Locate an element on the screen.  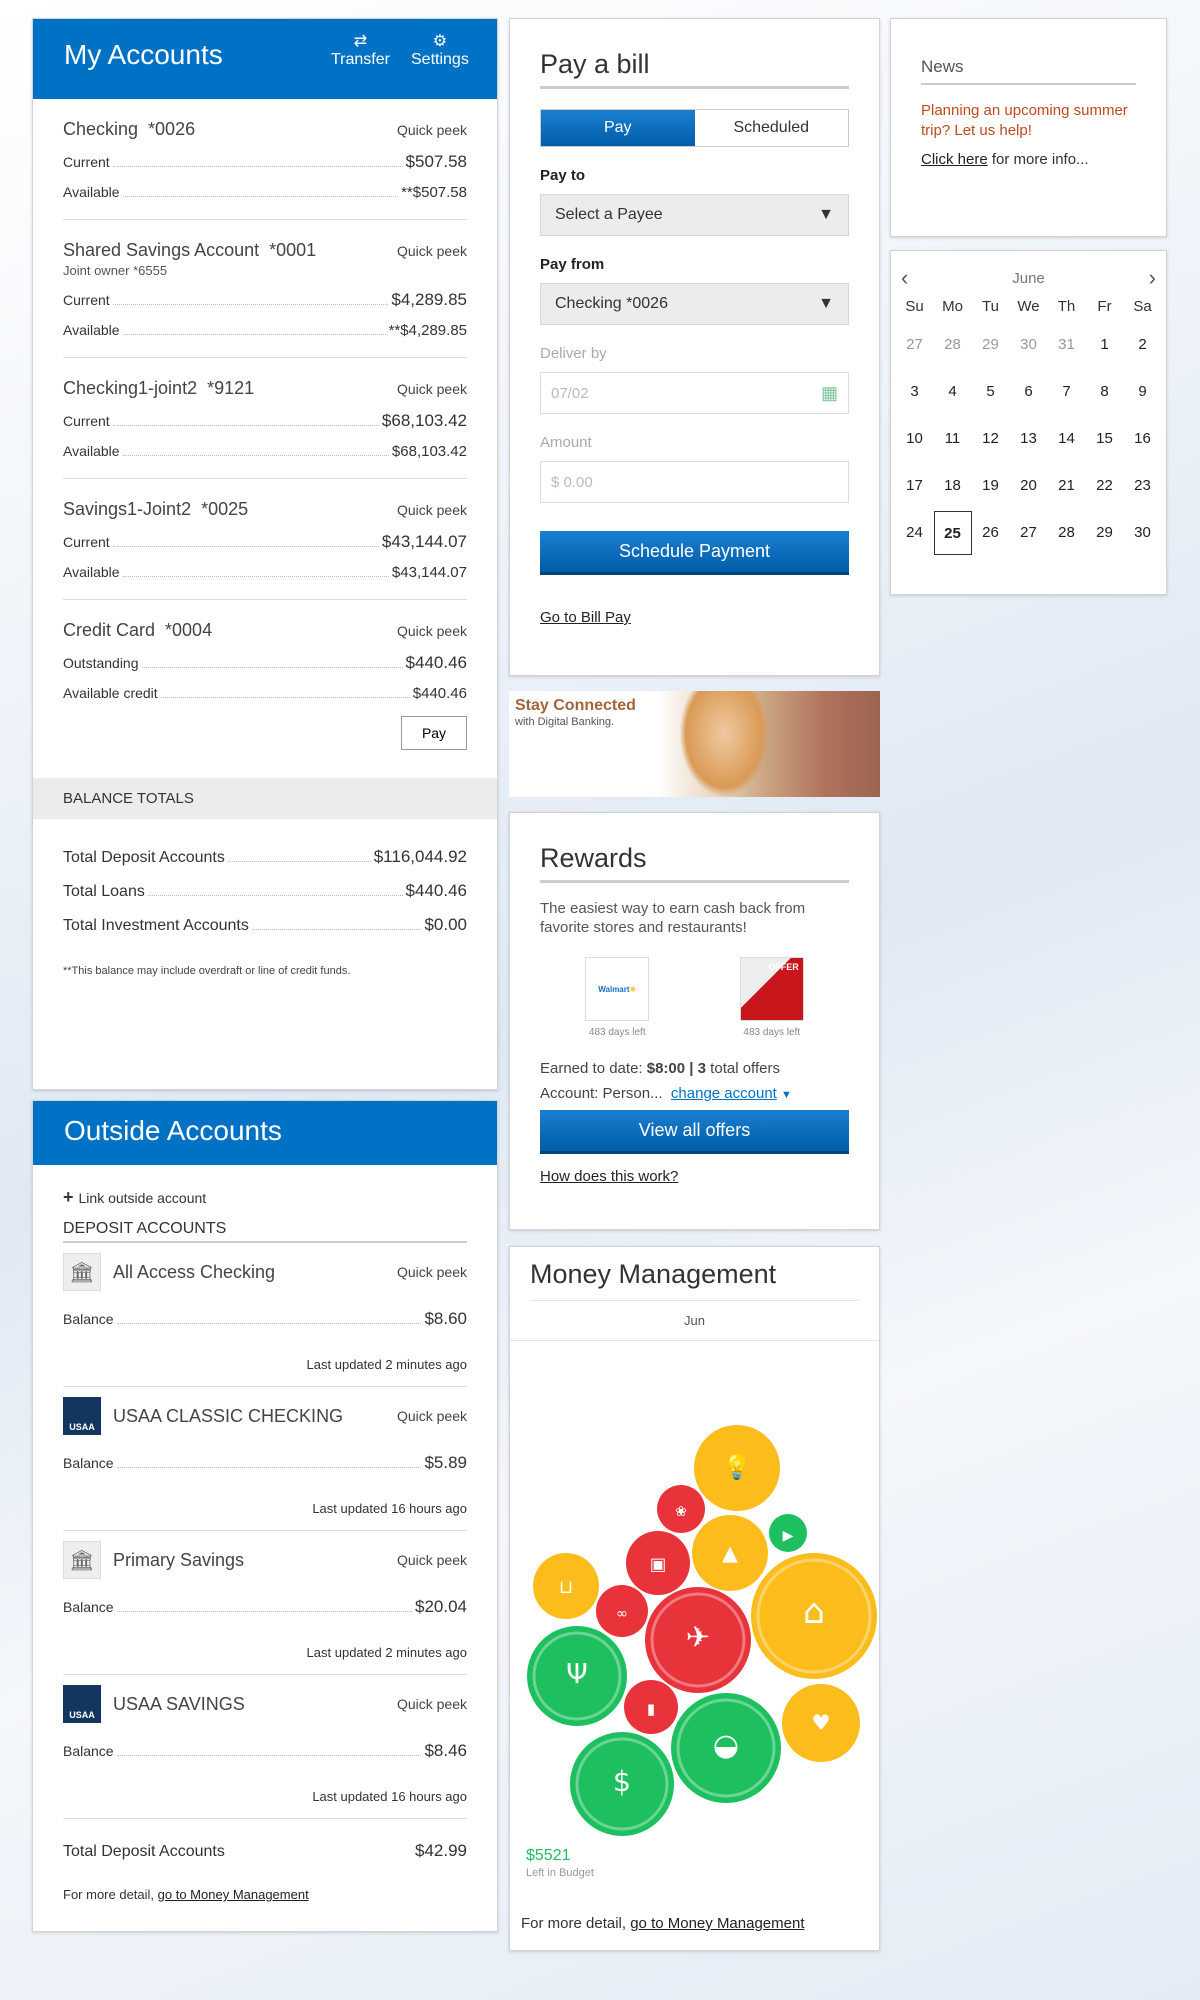
calendar-icon: ▦ is located at coordinates (829, 393).